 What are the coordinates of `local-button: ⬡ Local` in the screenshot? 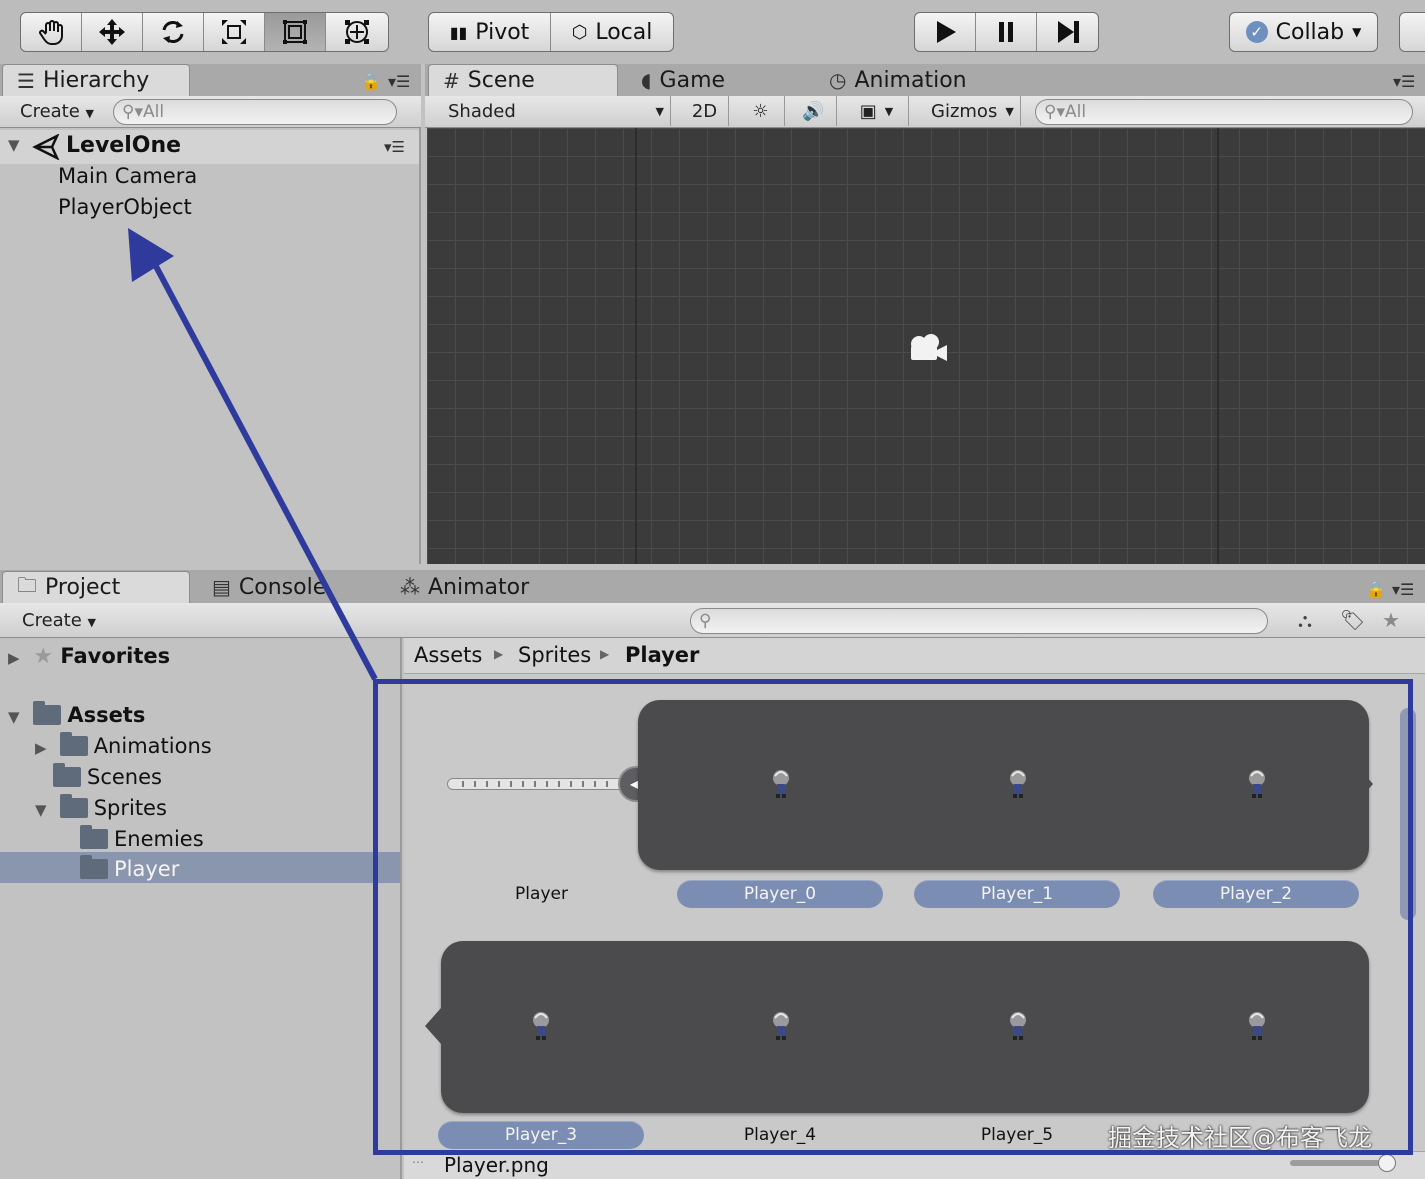 It's located at (612, 32).